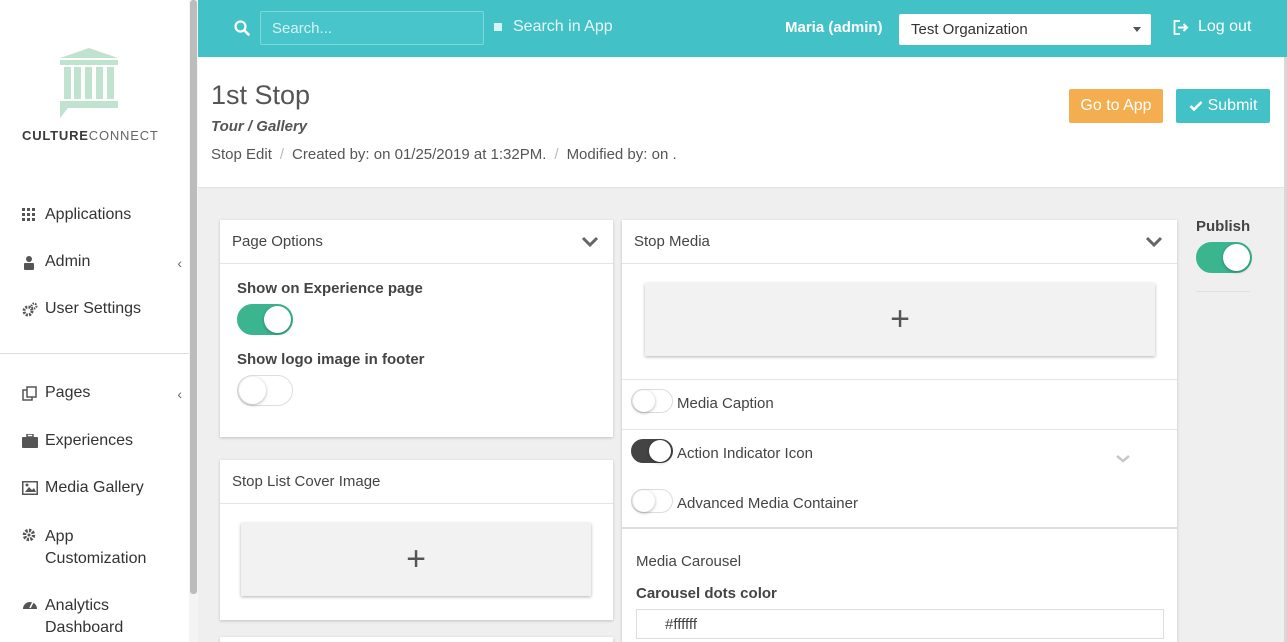 The height and width of the screenshot is (642, 1287). What do you see at coordinates (416, 482) in the screenshot?
I see `cover-image-header: Stop List Cover Image` at bounding box center [416, 482].